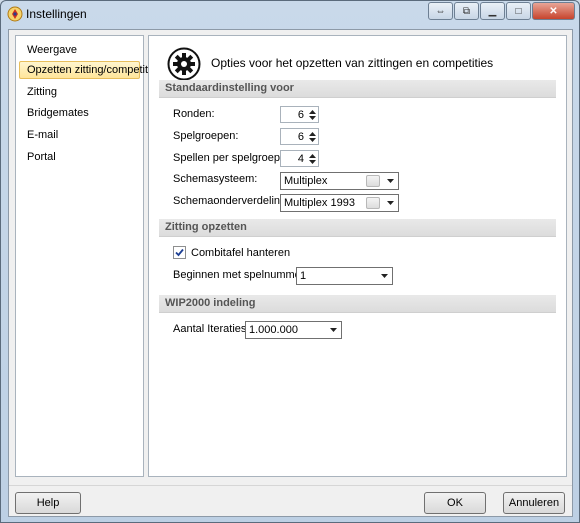  I want to click on start-number-label: Beginnen met spelnummer:, so click(240, 275).